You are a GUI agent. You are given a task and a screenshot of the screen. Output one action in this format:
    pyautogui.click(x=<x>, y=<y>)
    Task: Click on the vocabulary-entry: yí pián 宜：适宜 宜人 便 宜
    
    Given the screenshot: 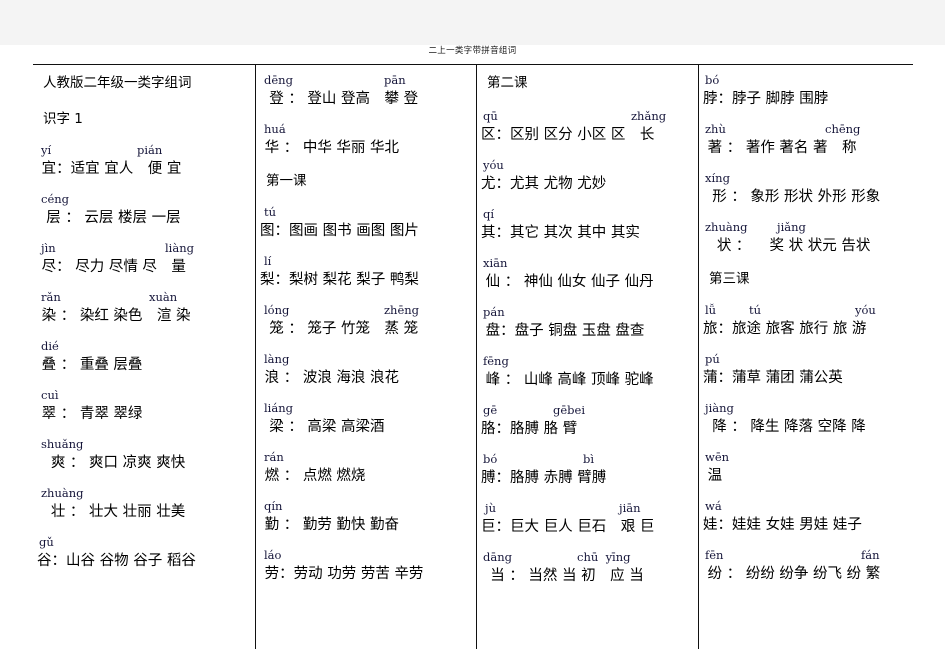 What is the action you would take?
    pyautogui.click(x=144, y=165)
    